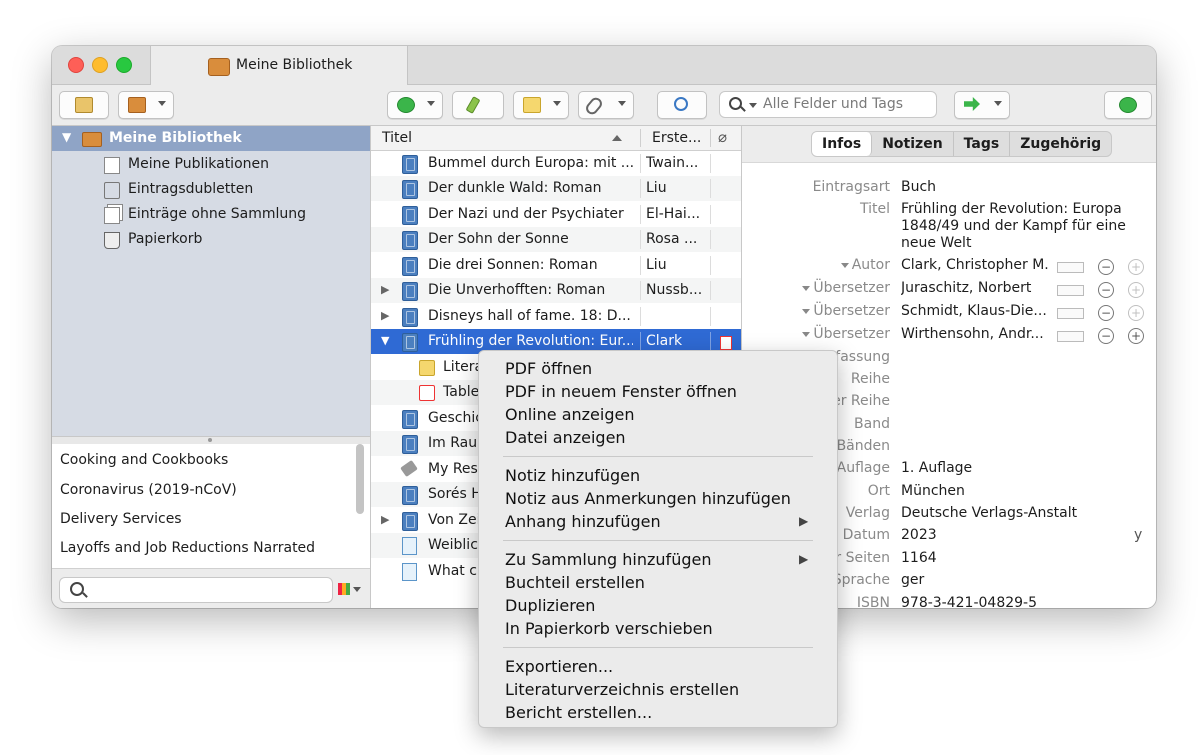 This screenshot has height=755, width=1200. What do you see at coordinates (1018, 601) in the screenshot?
I see `field-value: 978-3-421-04829-5` at bounding box center [1018, 601].